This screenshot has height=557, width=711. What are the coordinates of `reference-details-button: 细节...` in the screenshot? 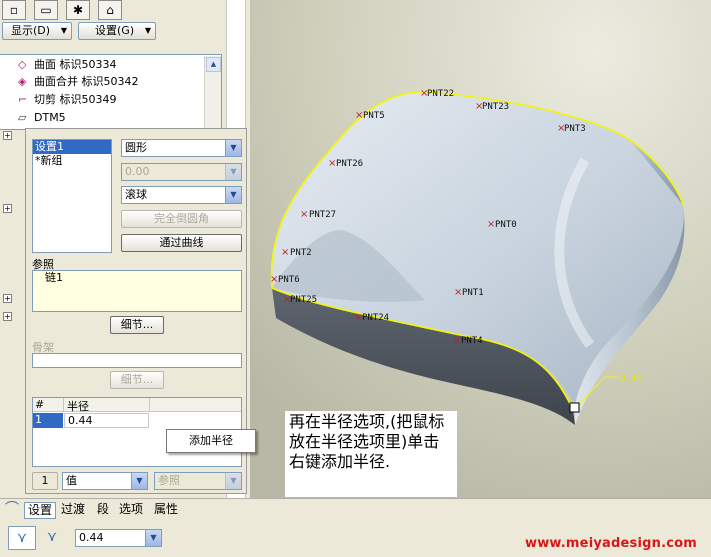 It's located at (137, 325).